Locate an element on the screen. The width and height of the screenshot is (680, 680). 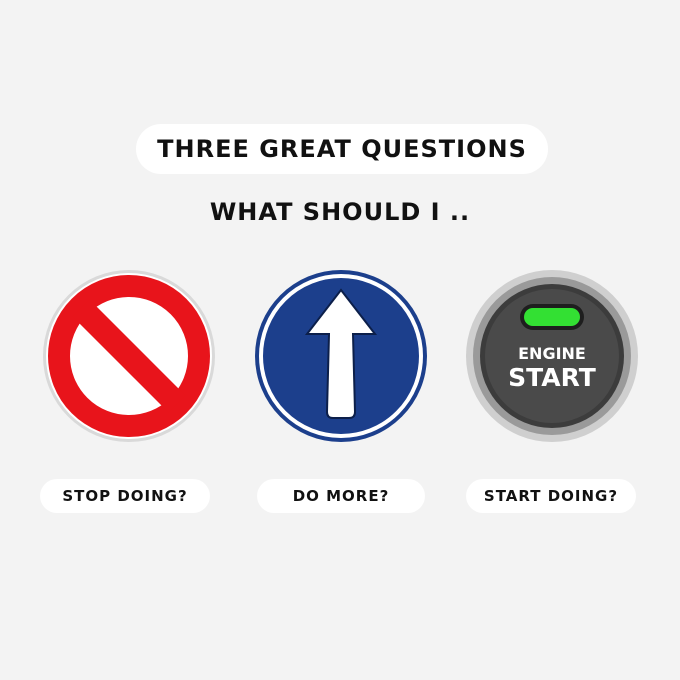
engine-start-button-icon: ENGINE START is located at coordinates (552, 356).